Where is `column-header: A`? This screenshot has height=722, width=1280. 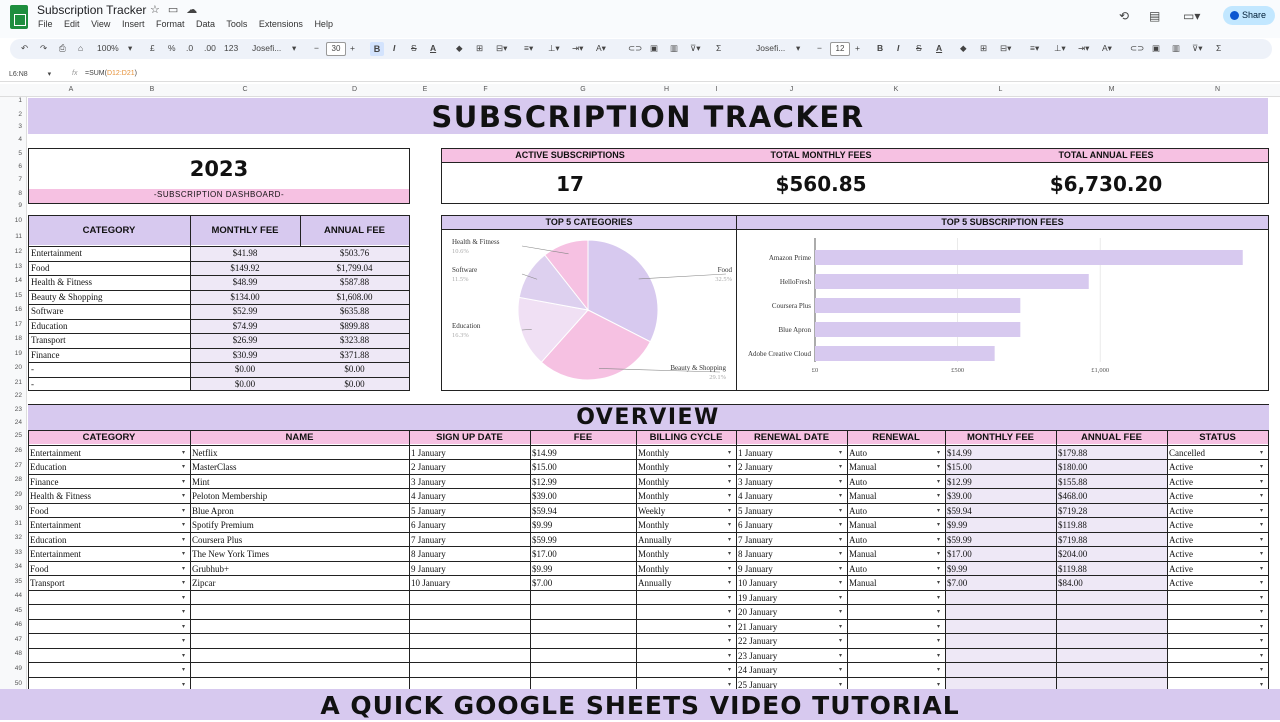
column-header: A is located at coordinates (71, 89).